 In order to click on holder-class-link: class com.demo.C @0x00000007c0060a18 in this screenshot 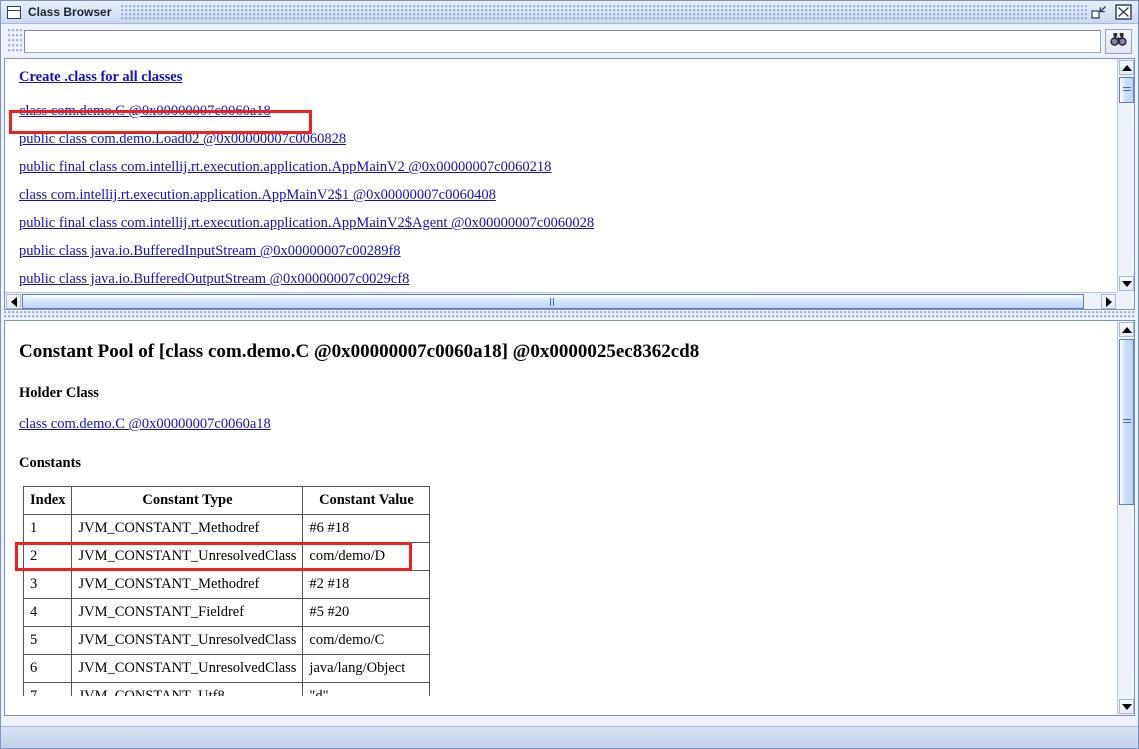, I will do `click(145, 424)`.